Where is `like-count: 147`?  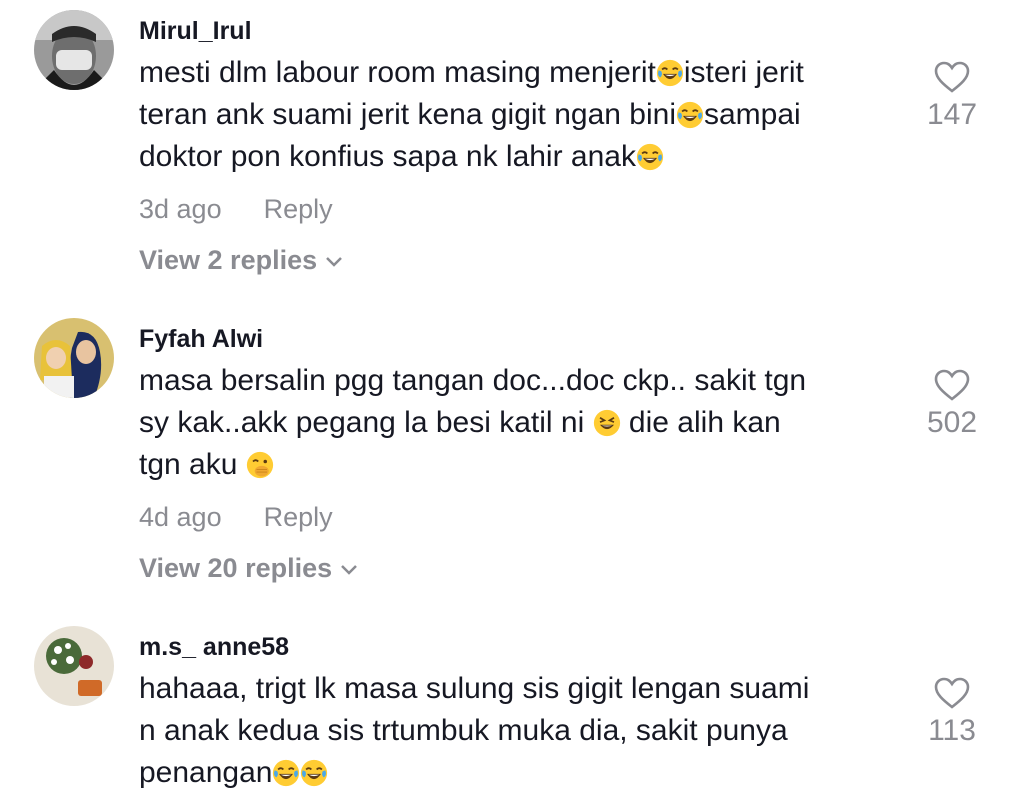
like-count: 147 is located at coordinates (952, 114).